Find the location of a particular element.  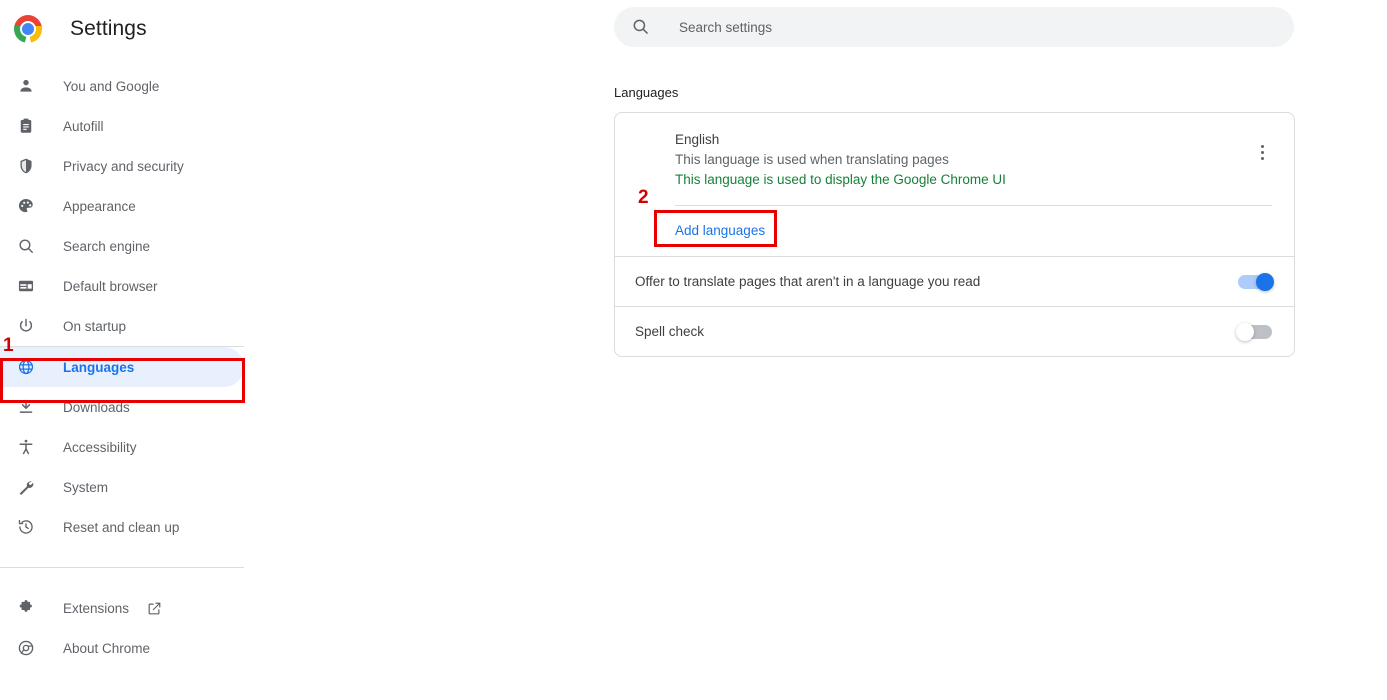

power-icon is located at coordinates (26, 326).